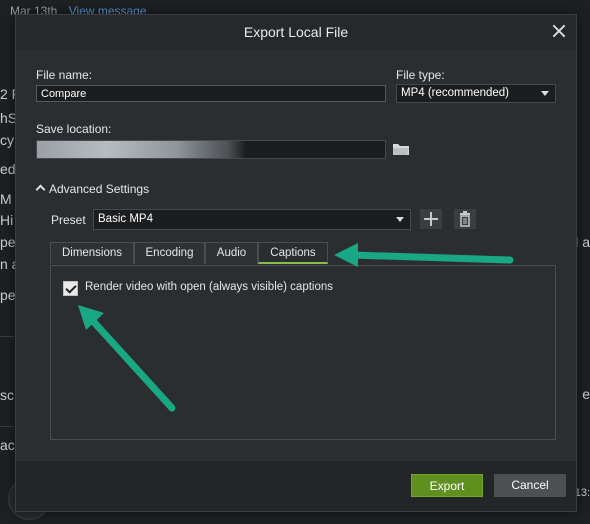  I want to click on file-type-select: MP4 (recommended), so click(476, 93).